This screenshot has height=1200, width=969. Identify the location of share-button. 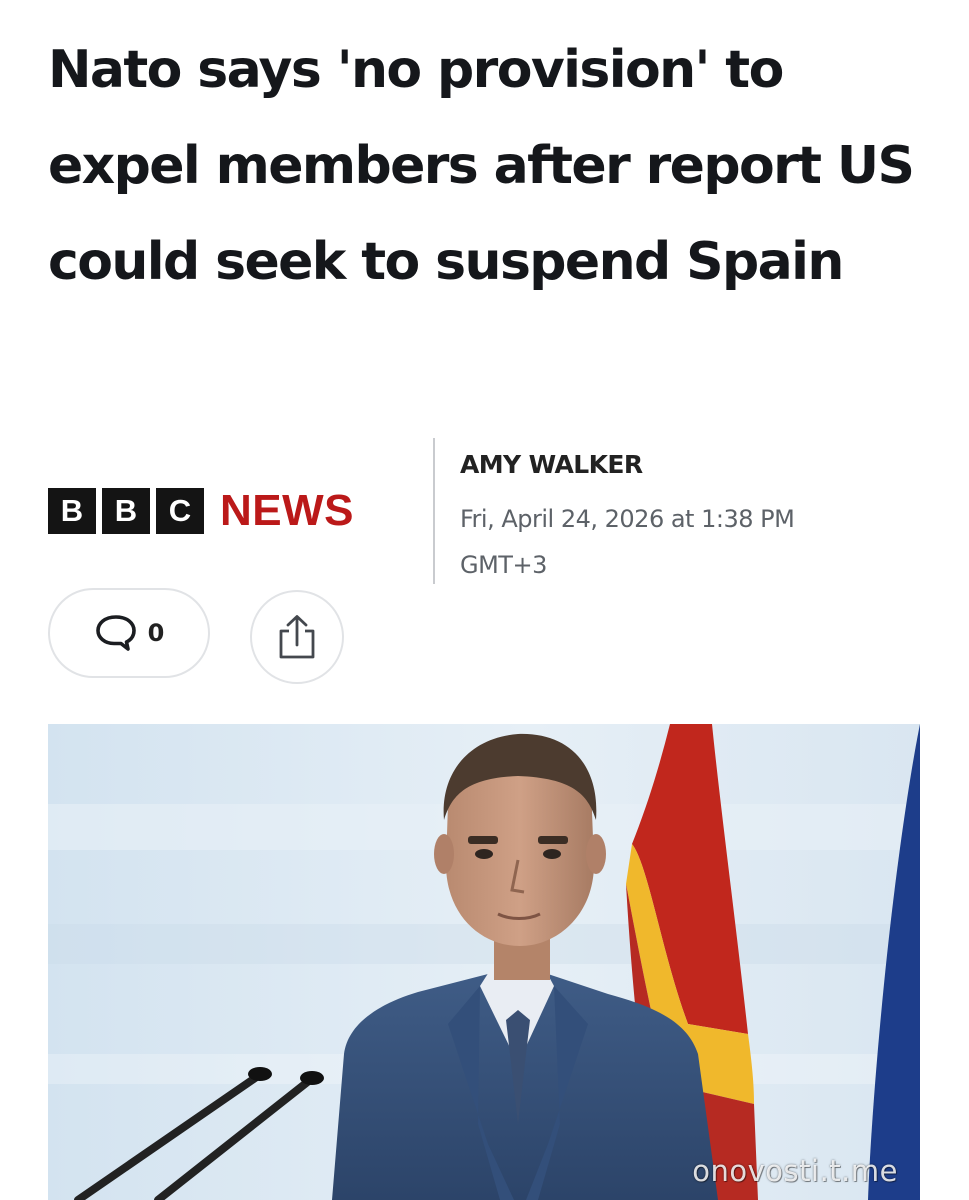
(297, 637).